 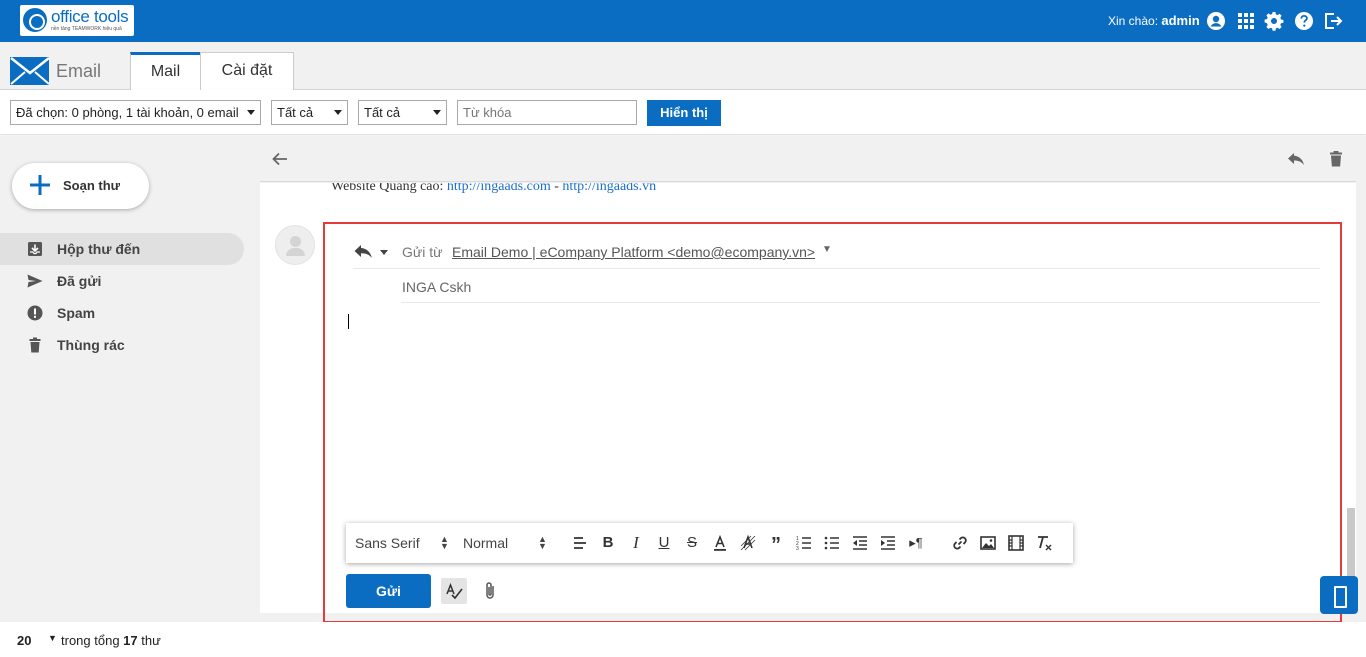 I want to click on logo-text: office tools, so click(x=90, y=16).